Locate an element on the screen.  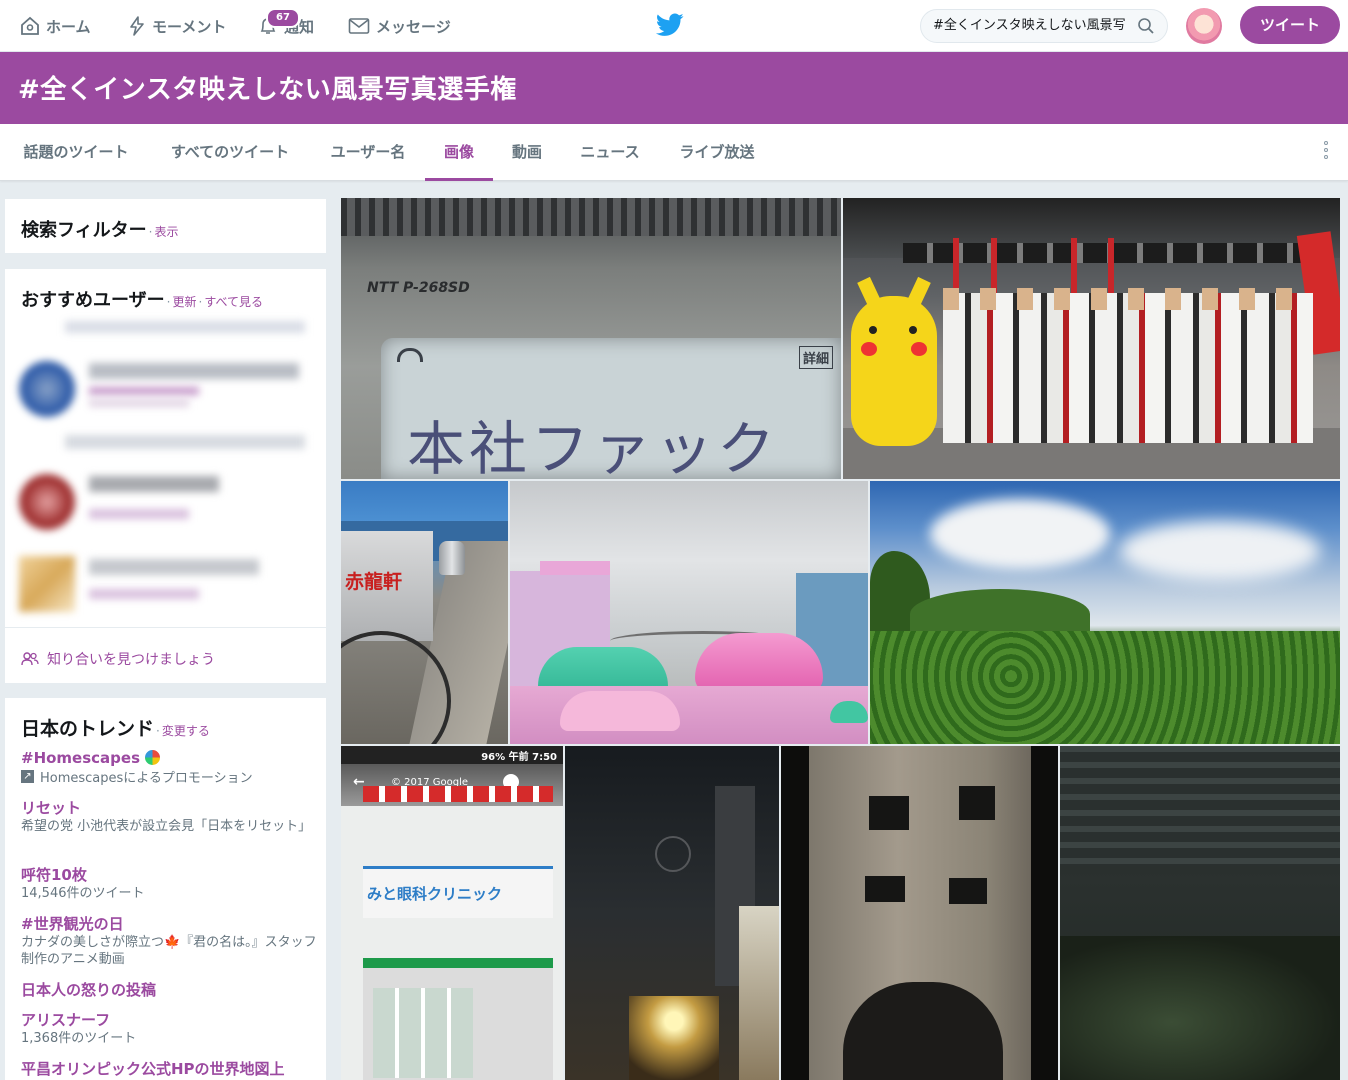
people-group is located at coordinates (1128, 368).